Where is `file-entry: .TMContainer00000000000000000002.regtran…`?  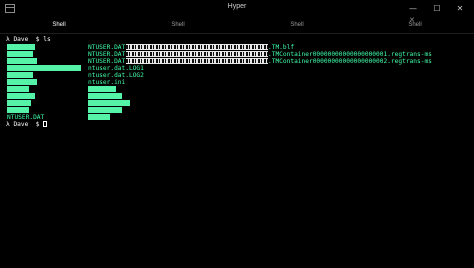 file-entry: .TMContainer00000000000000000002.regtran… is located at coordinates (350, 61).